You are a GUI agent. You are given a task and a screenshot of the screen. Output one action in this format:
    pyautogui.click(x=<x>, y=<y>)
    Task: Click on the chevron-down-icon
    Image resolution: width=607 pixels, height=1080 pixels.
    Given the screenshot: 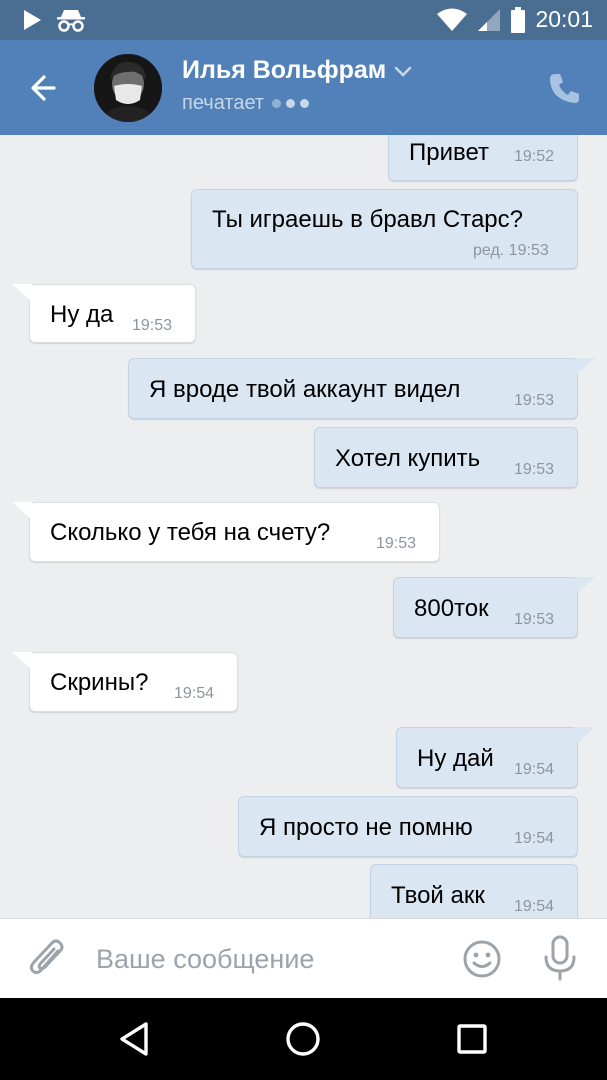 What is the action you would take?
    pyautogui.click(x=403, y=72)
    